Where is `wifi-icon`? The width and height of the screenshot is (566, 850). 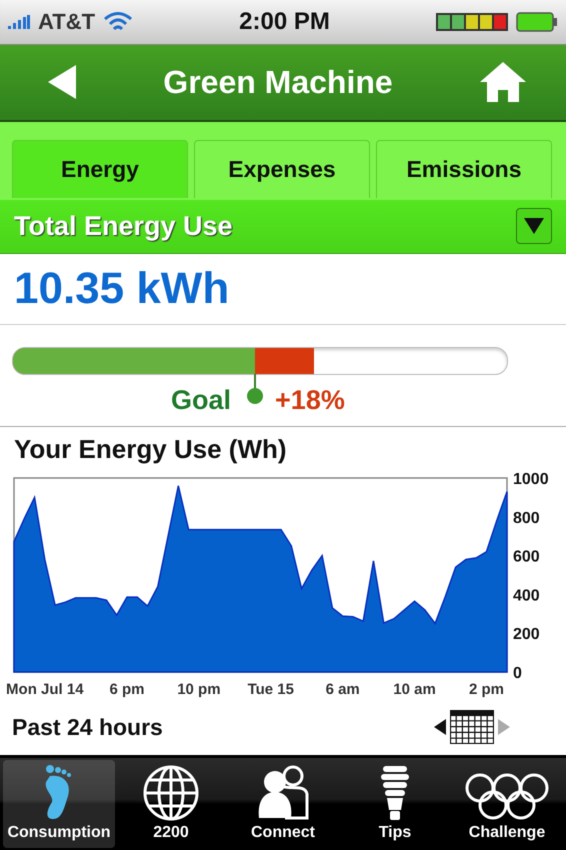 wifi-icon is located at coordinates (118, 21).